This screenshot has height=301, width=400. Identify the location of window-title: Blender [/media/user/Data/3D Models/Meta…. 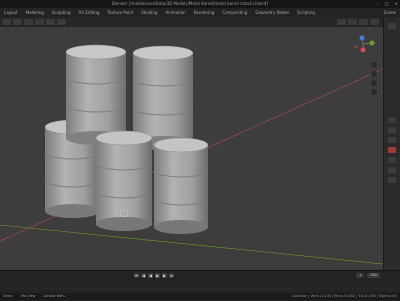
(190, 3).